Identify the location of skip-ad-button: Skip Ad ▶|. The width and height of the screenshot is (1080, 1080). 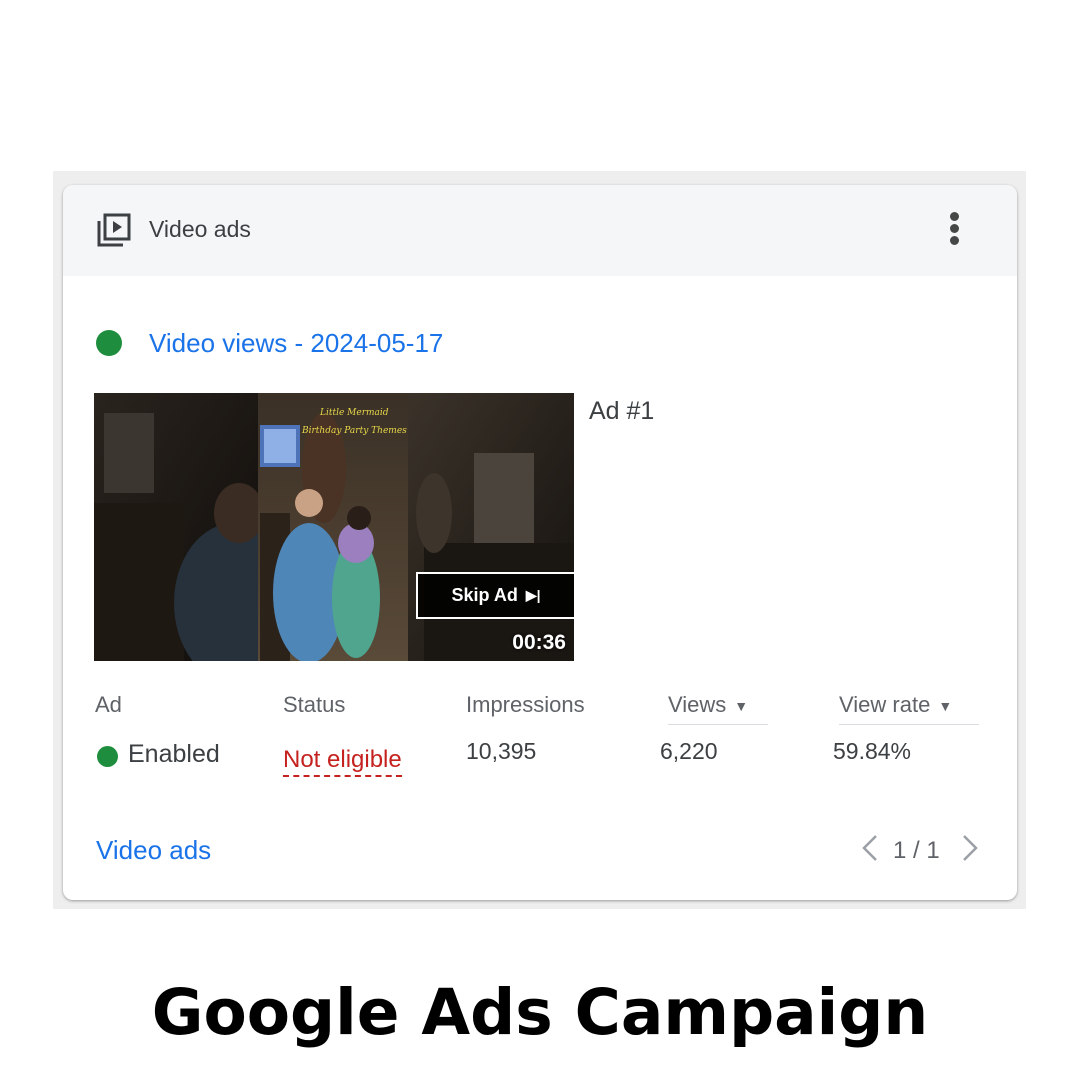
(495, 595).